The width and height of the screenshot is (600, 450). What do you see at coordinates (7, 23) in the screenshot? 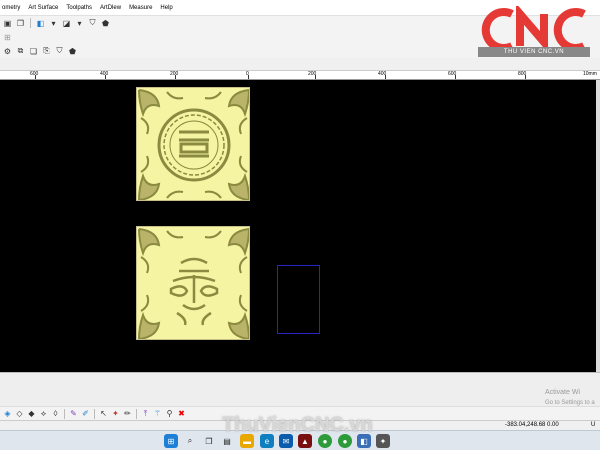
I see `cube-icon: ▣` at bounding box center [7, 23].